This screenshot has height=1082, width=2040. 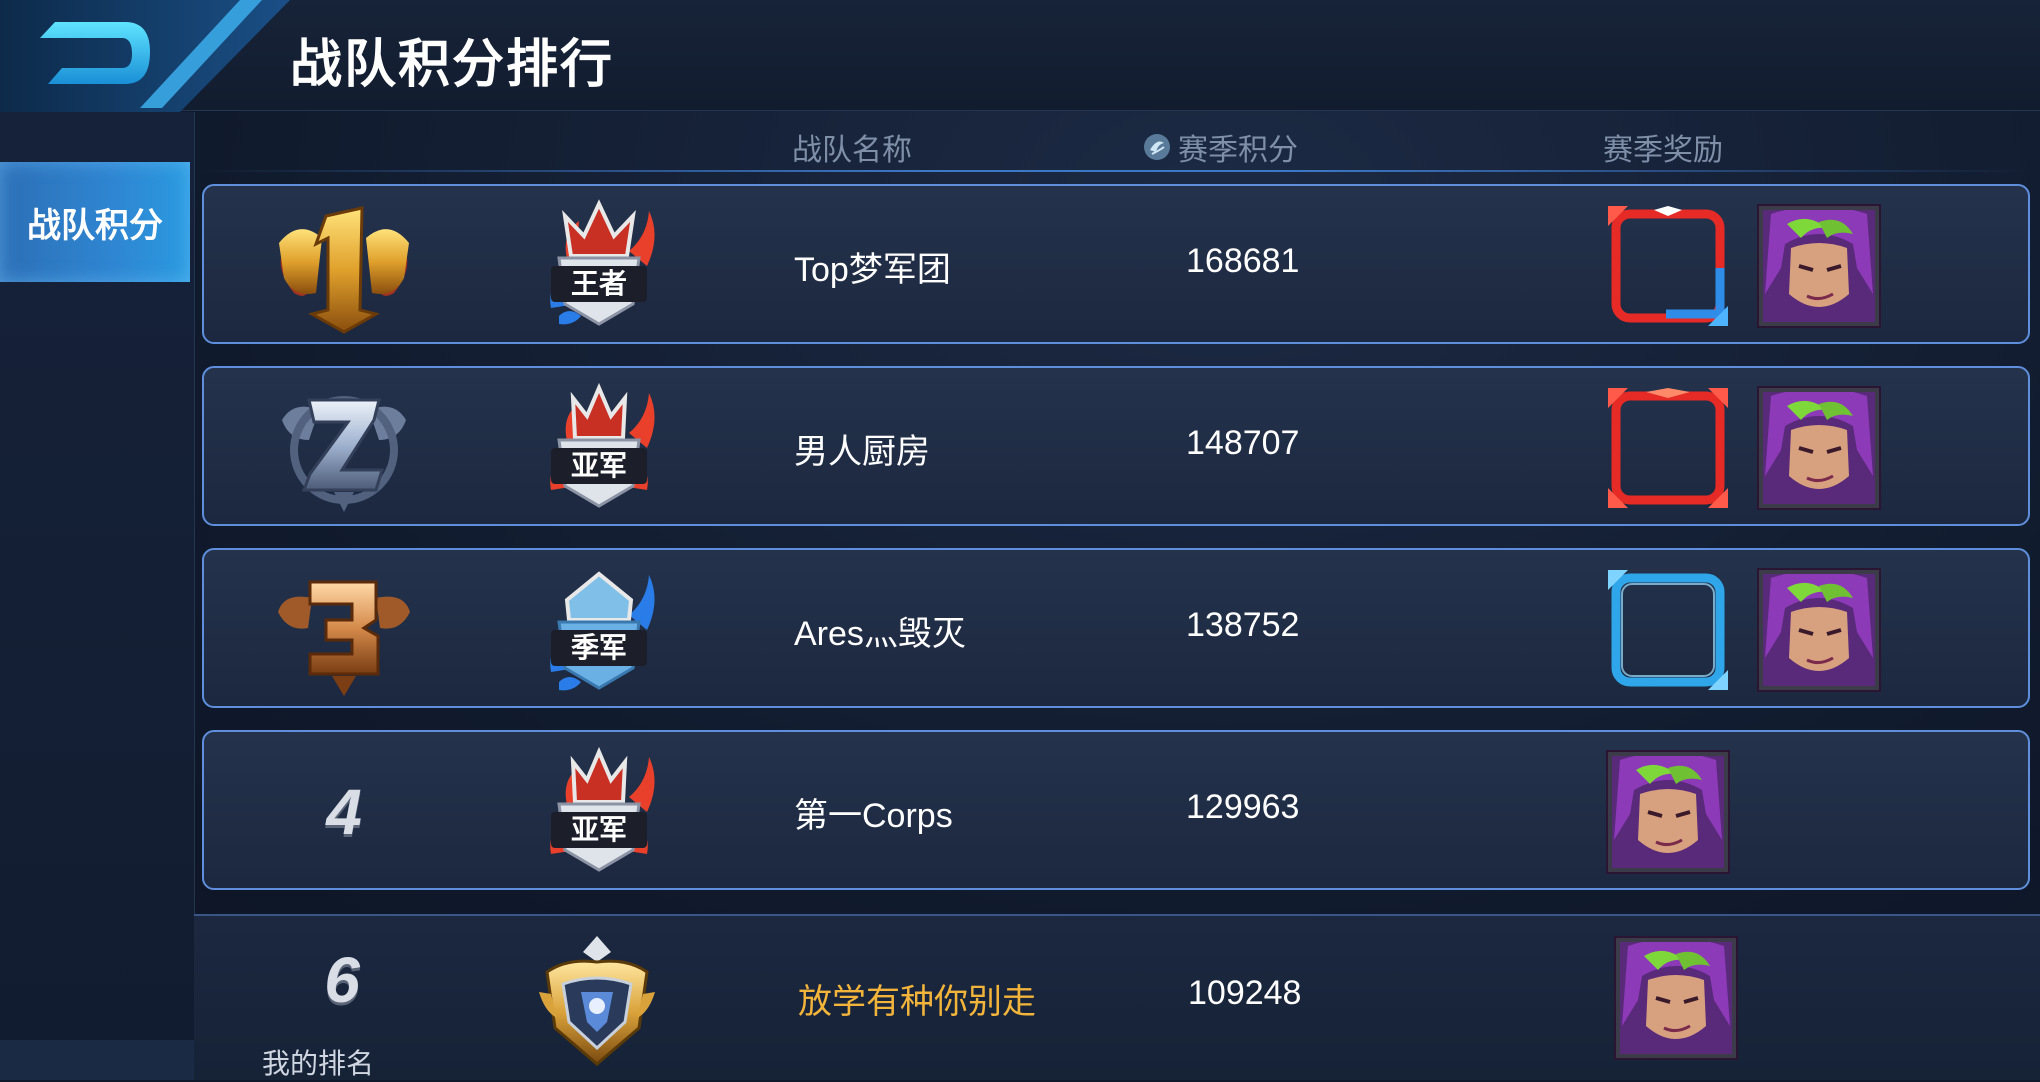 What do you see at coordinates (1245, 993) in the screenshot?
I see `my-team-score: 109248` at bounding box center [1245, 993].